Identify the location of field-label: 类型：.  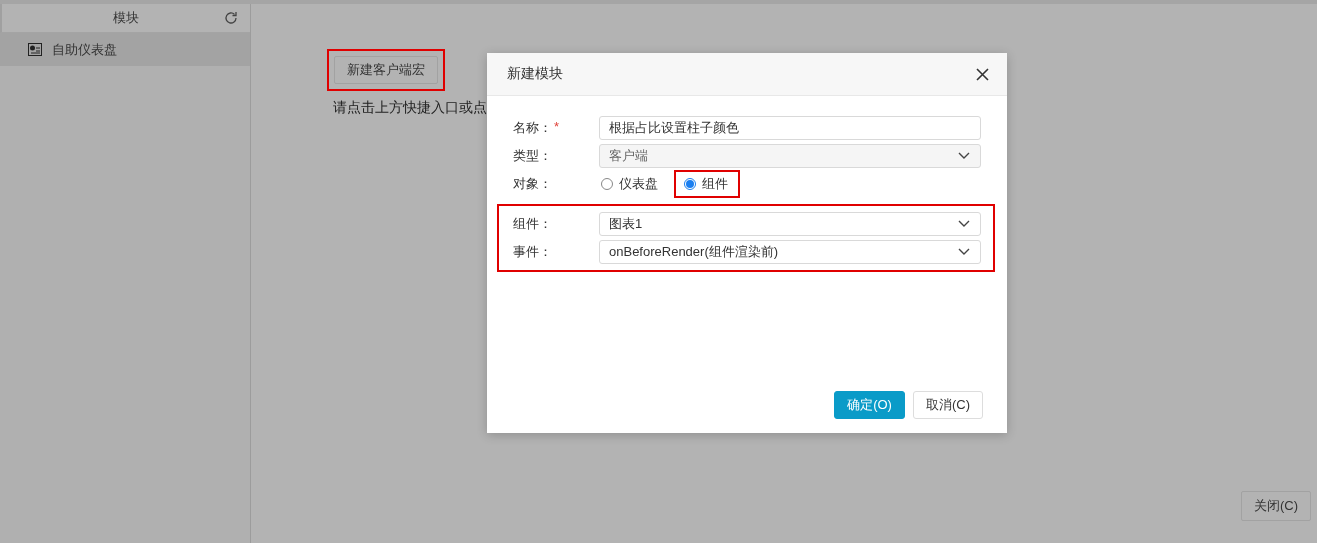
(532, 156).